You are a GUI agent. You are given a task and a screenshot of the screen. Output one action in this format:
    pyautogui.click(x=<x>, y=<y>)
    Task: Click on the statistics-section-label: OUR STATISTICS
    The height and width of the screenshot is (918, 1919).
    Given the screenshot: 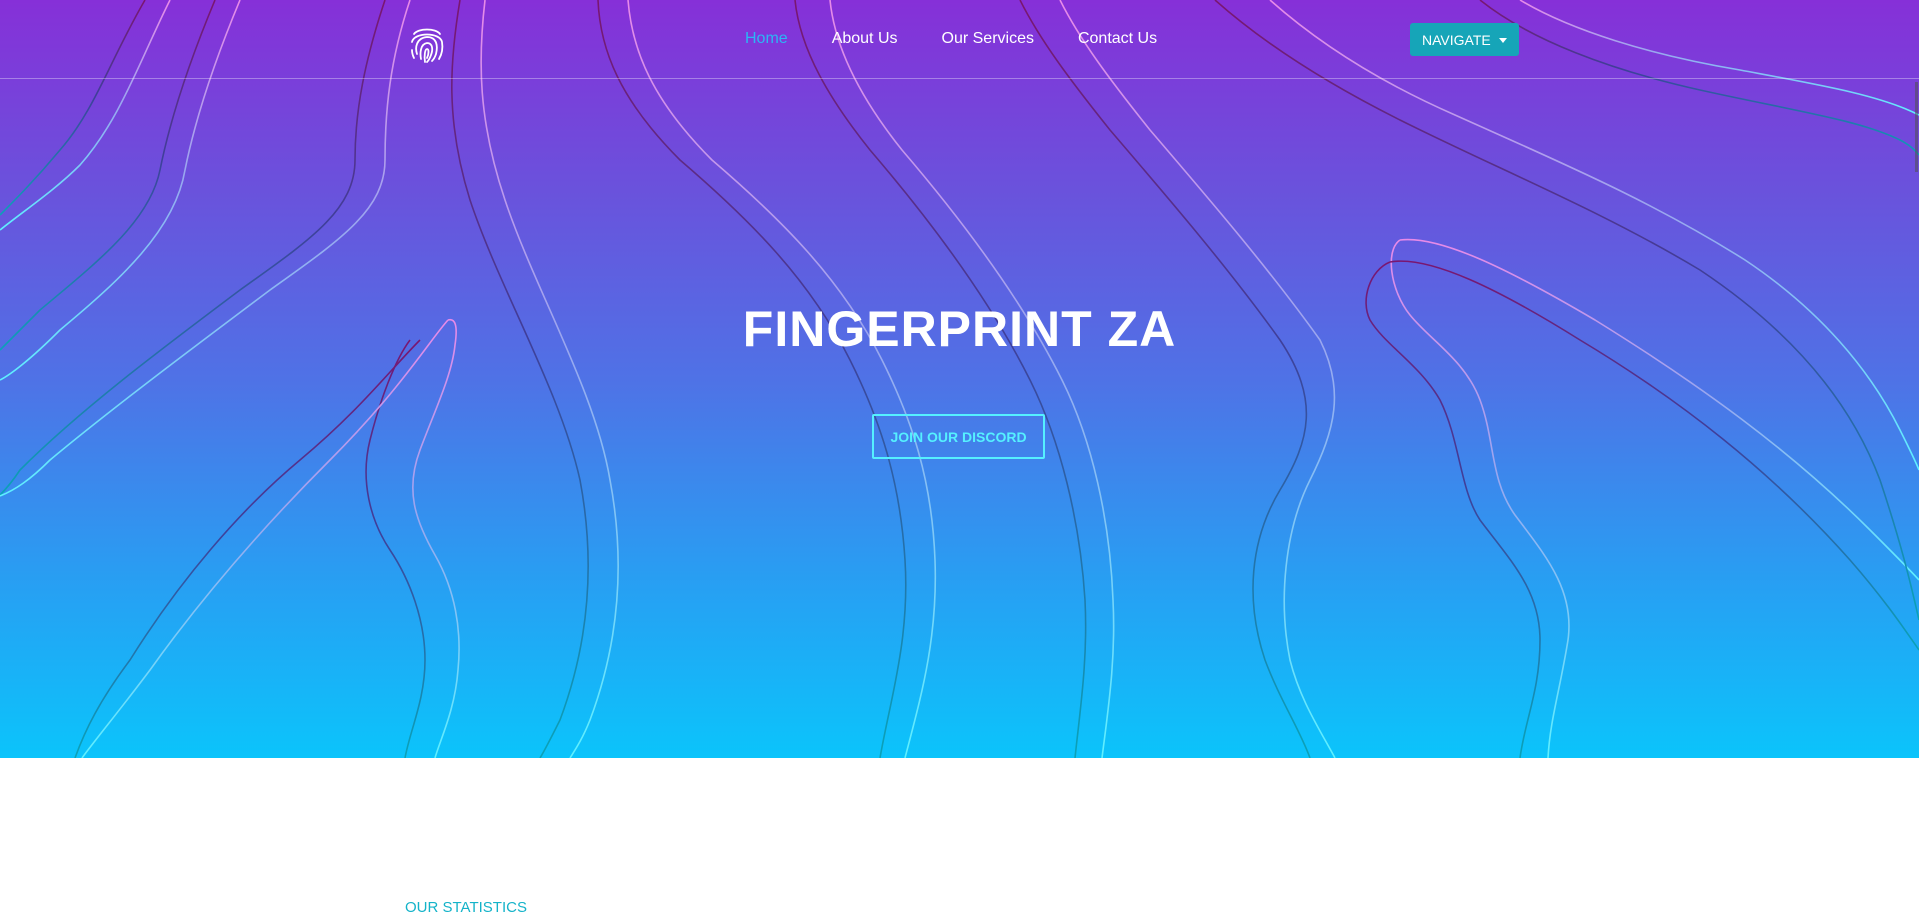 What is the action you would take?
    pyautogui.click(x=466, y=907)
    